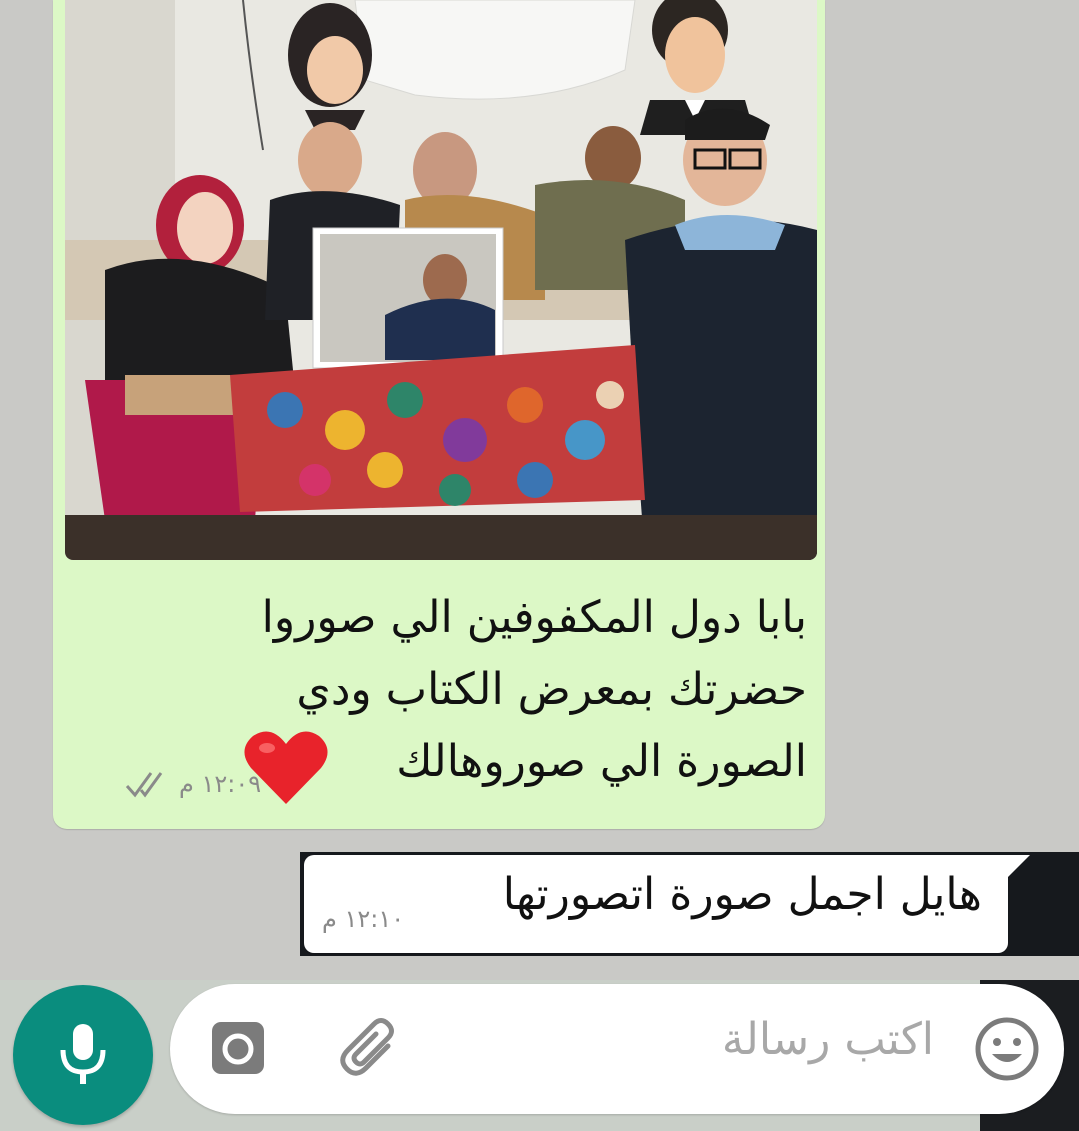 Image resolution: width=1079 pixels, height=1131 pixels. What do you see at coordinates (371, 1049) in the screenshot?
I see `paperclip-icon` at bounding box center [371, 1049].